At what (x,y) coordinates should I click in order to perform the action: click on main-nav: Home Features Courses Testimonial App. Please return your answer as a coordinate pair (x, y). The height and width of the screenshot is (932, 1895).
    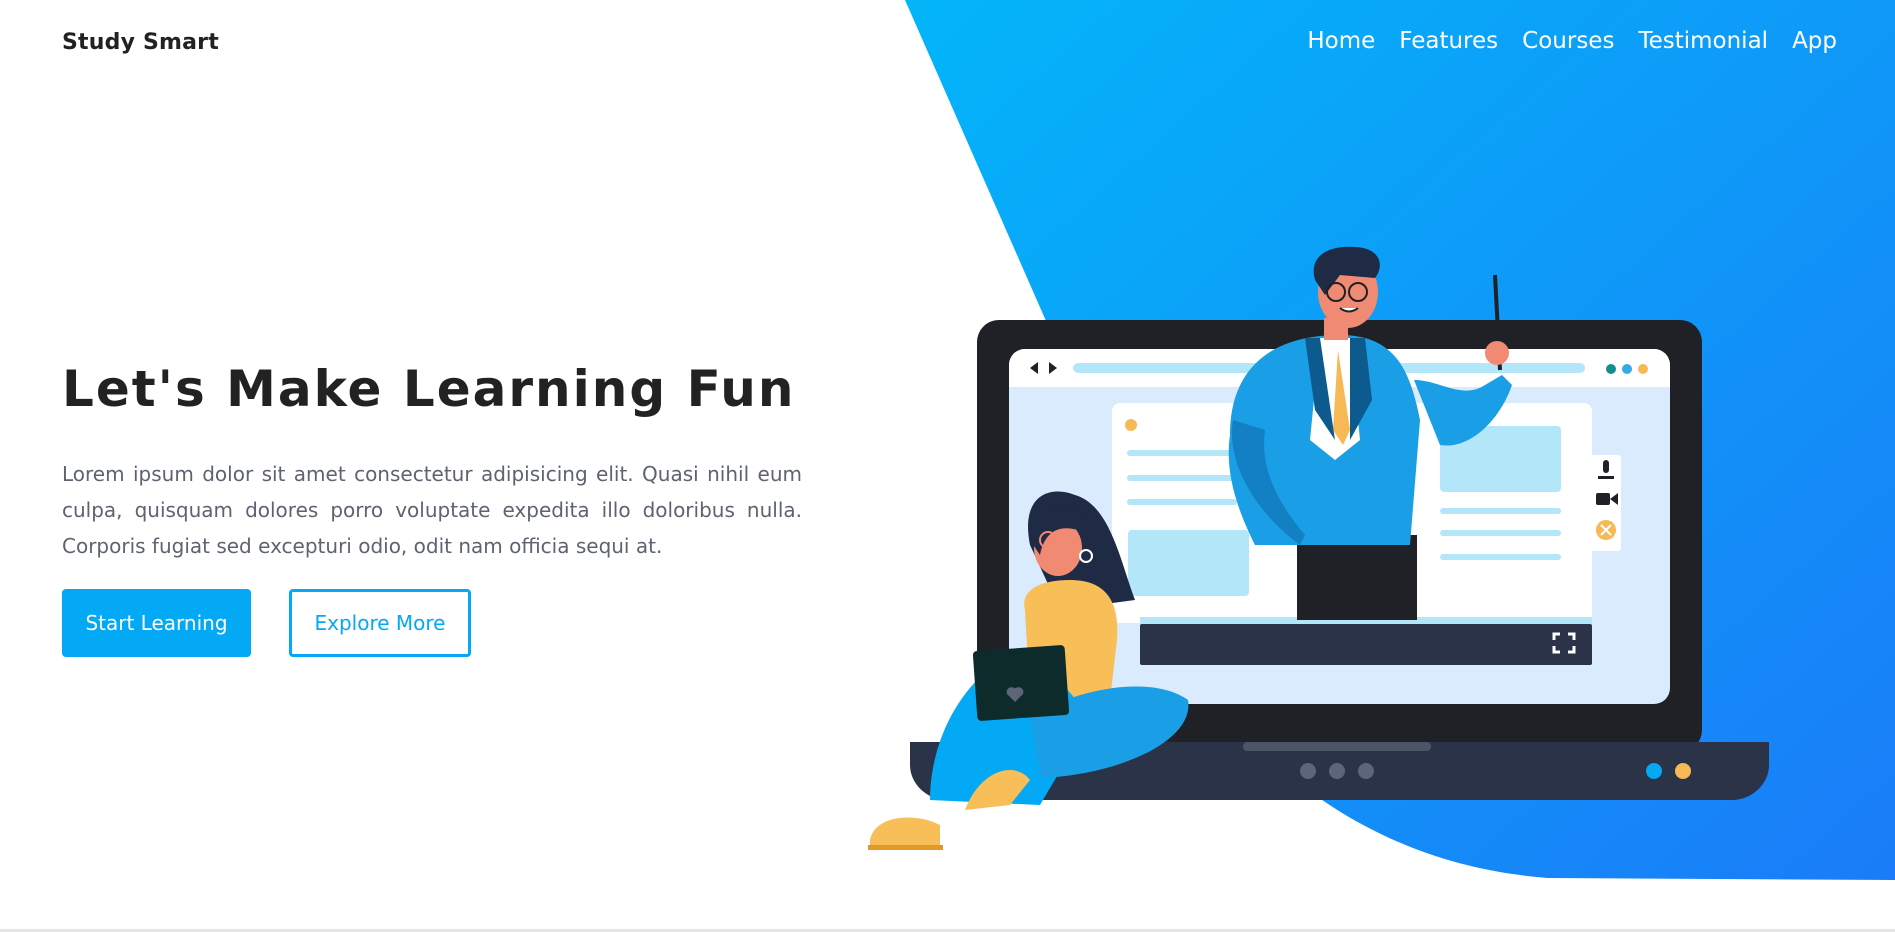
    Looking at the image, I should click on (1572, 41).